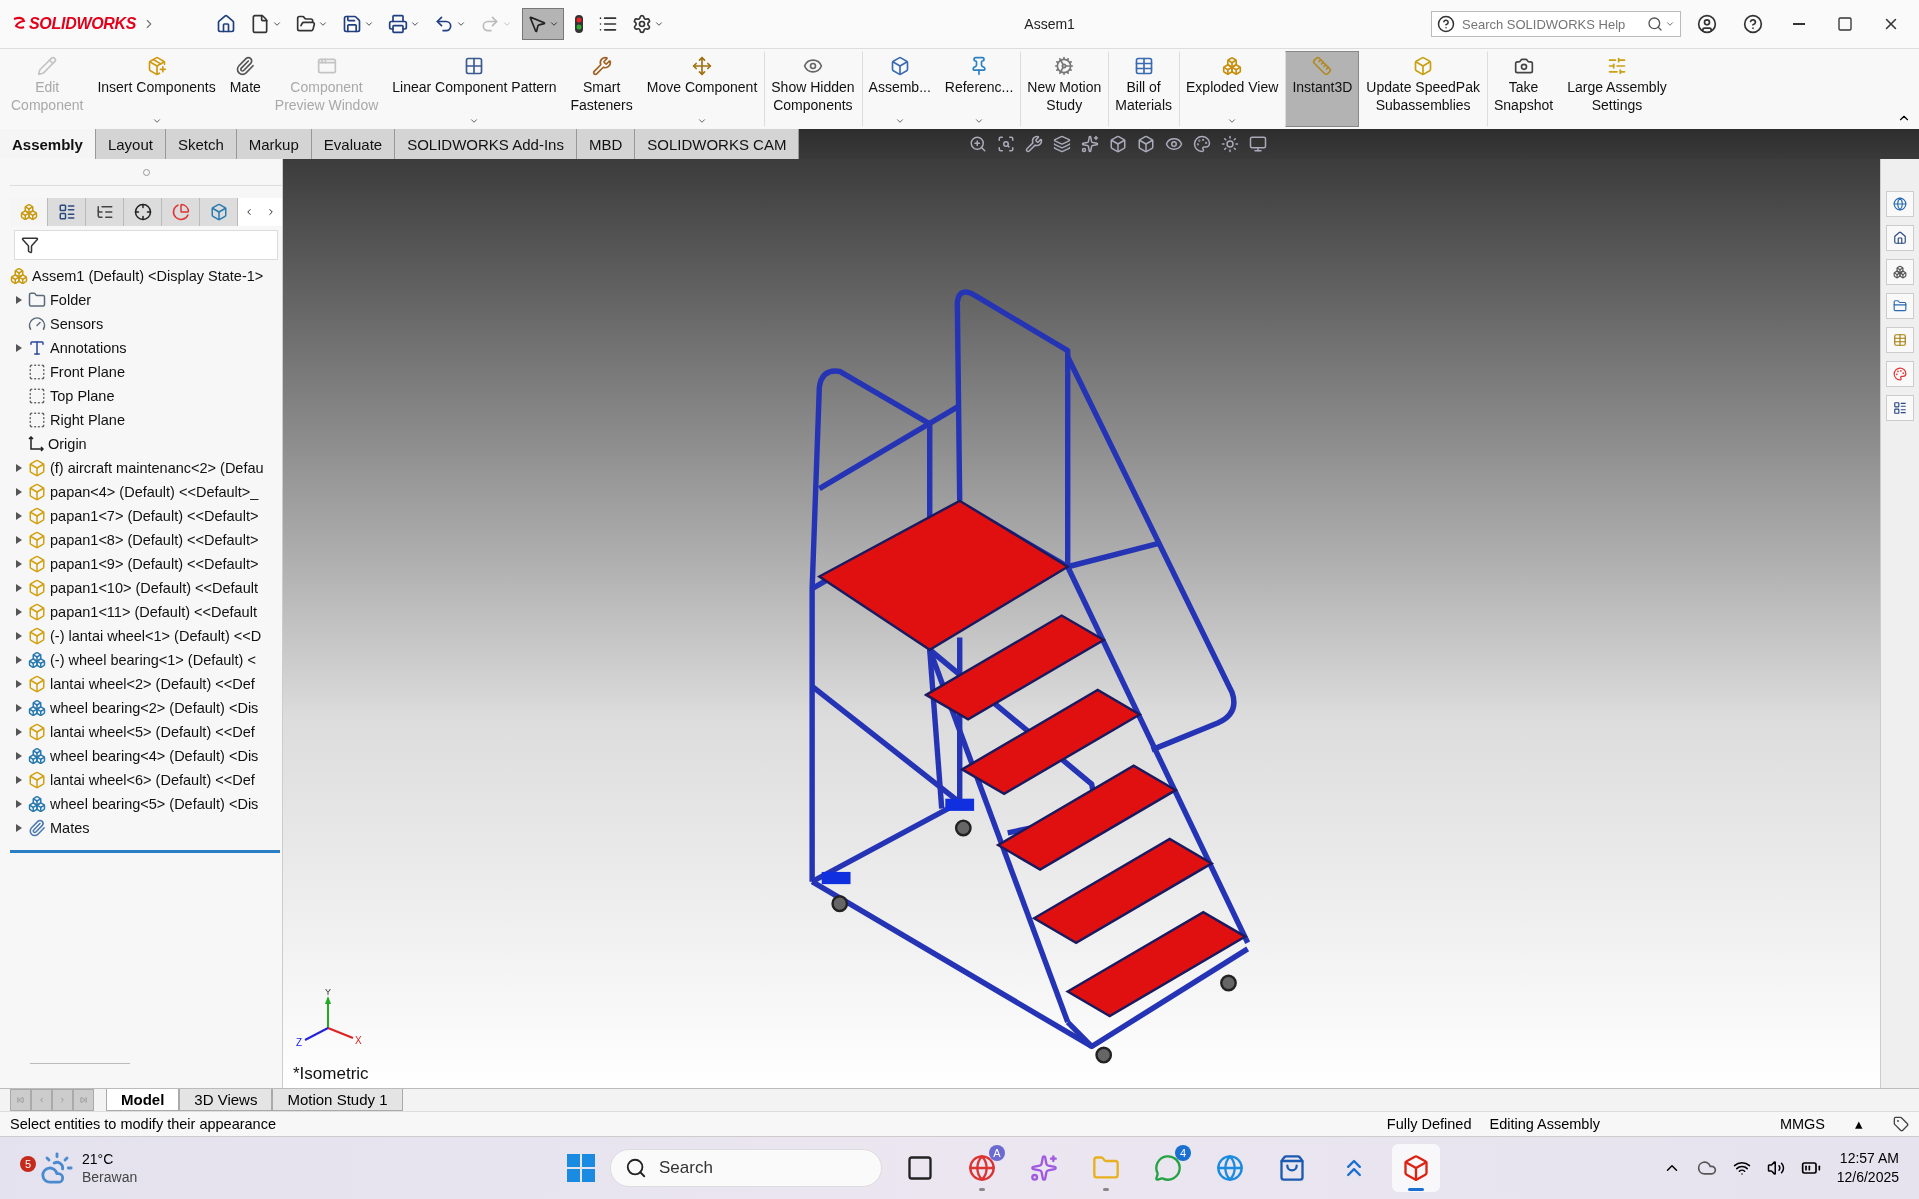 The width and height of the screenshot is (1919, 1199). What do you see at coordinates (1901, 1124) in the screenshot?
I see `tag-button` at bounding box center [1901, 1124].